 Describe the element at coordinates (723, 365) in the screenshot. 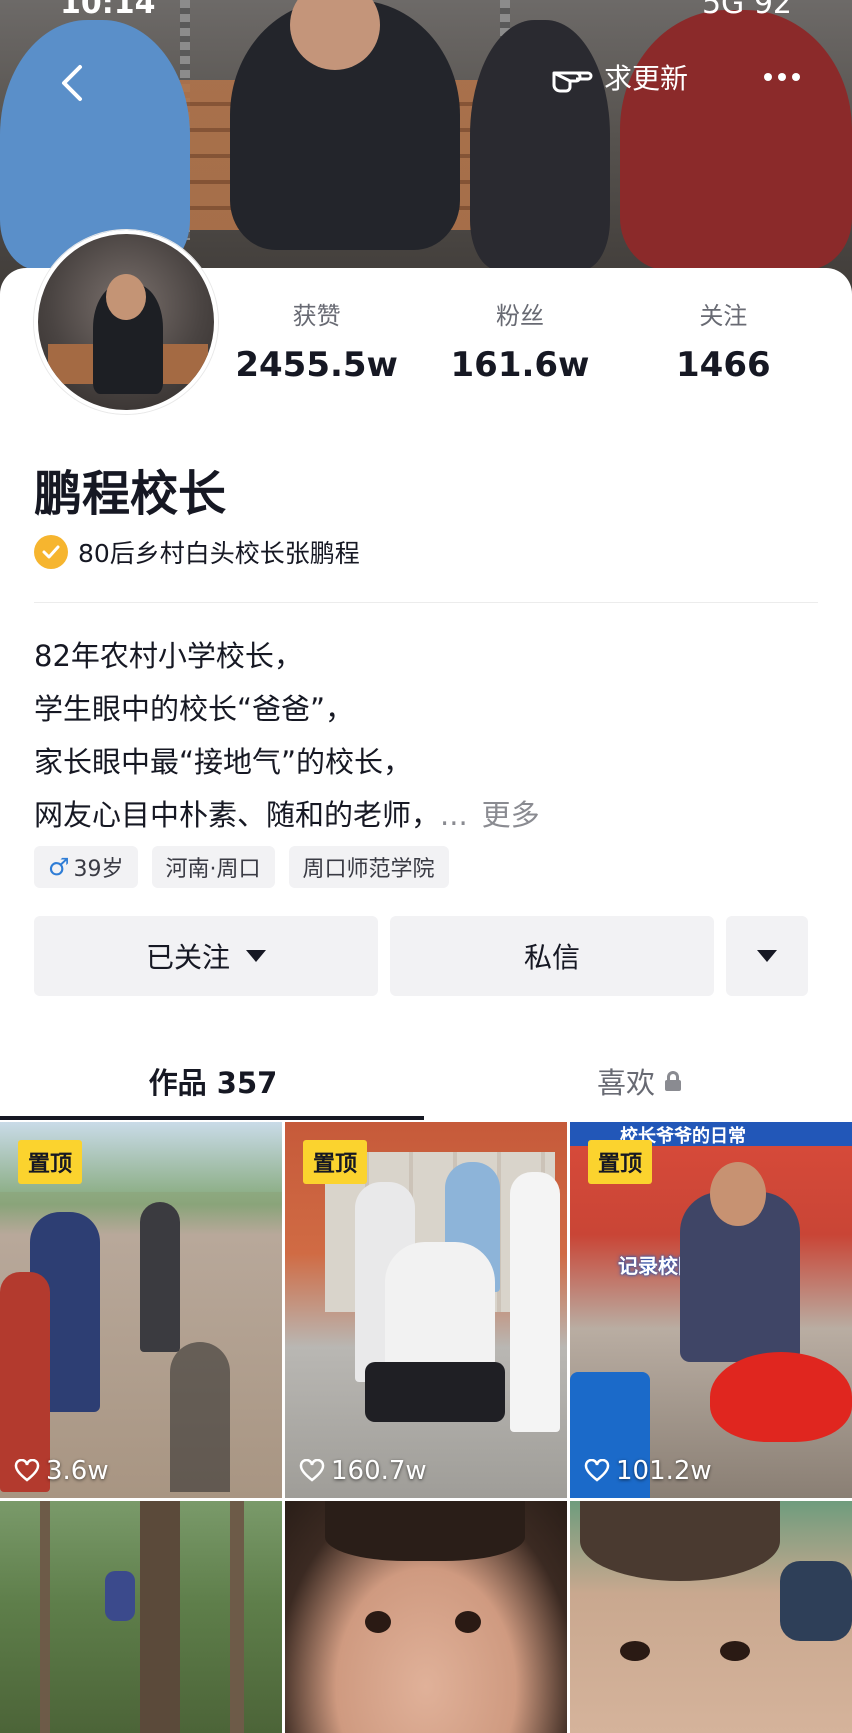

I see `stat-value: 1466` at that location.